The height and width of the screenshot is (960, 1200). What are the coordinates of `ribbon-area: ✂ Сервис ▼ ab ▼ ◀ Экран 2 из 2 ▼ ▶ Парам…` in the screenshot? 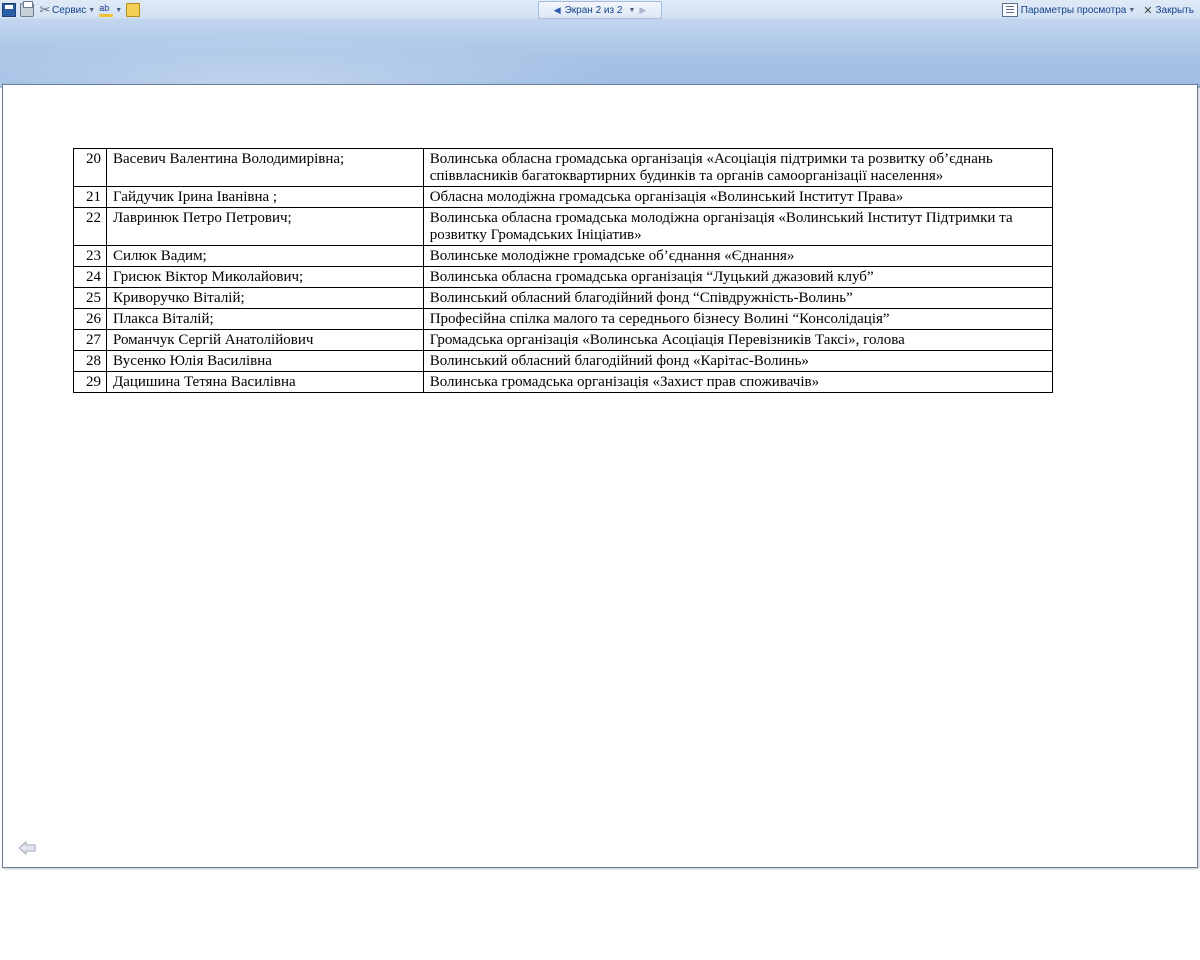 It's located at (600, 44).